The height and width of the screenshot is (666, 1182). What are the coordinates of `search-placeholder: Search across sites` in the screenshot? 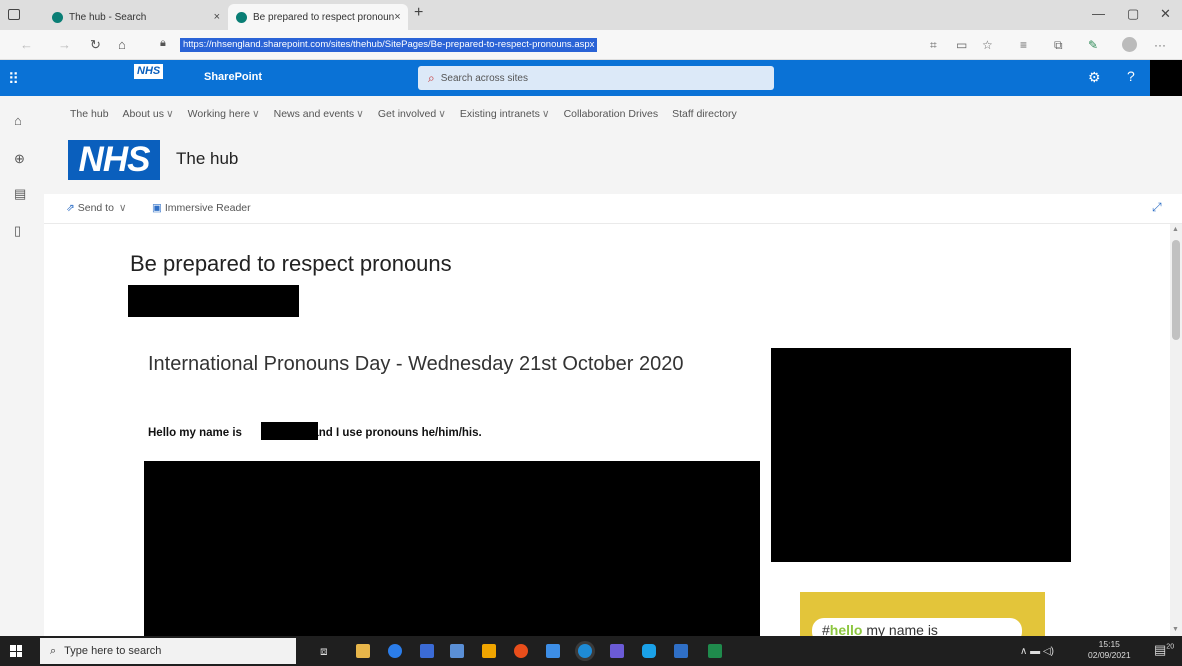 It's located at (484, 78).